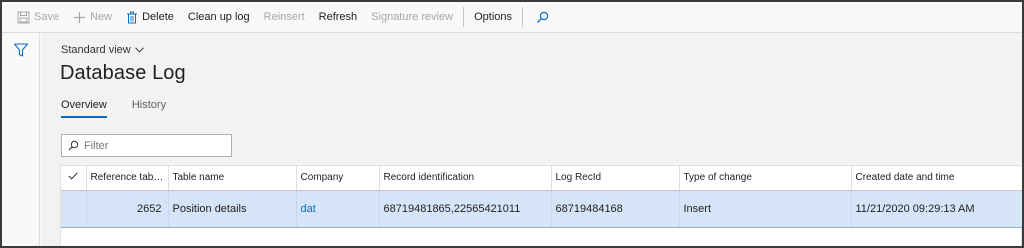 The image size is (1024, 248). I want to click on options-label: Options, so click(493, 17).